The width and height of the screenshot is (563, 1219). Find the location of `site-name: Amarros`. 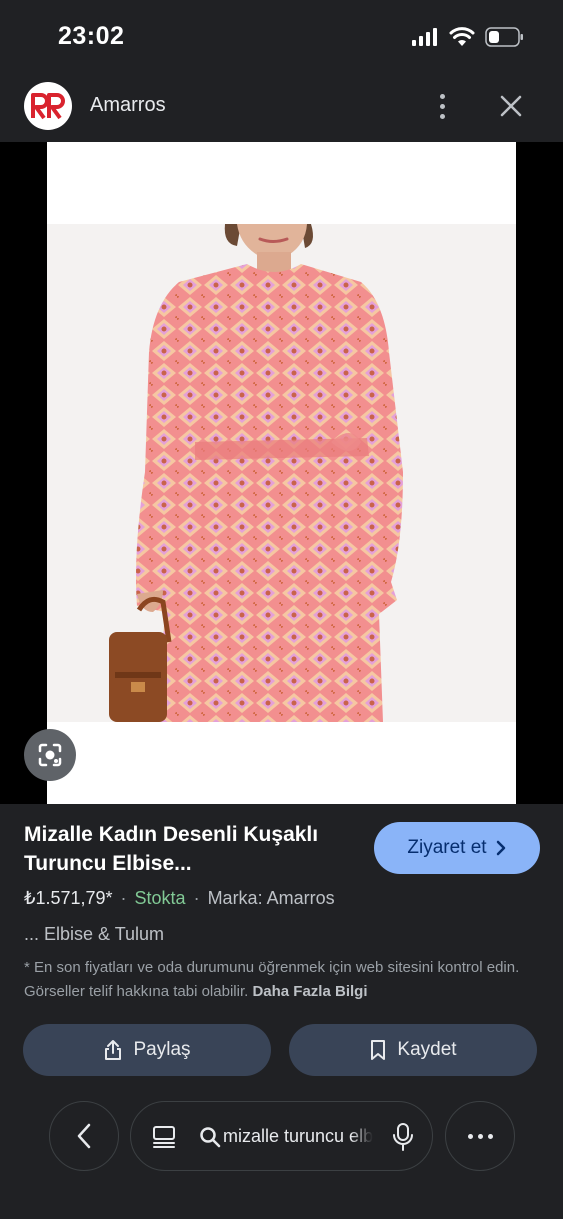

site-name: Amarros is located at coordinates (128, 105).